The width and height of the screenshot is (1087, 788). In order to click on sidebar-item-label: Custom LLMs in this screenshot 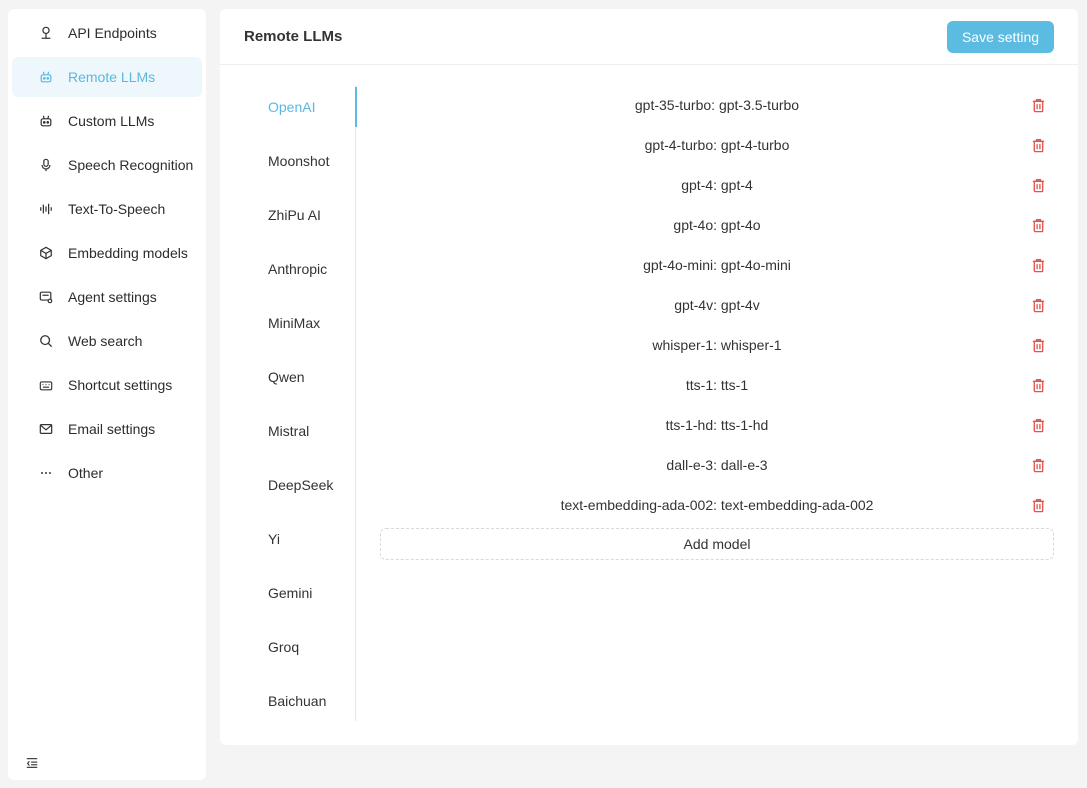, I will do `click(111, 121)`.